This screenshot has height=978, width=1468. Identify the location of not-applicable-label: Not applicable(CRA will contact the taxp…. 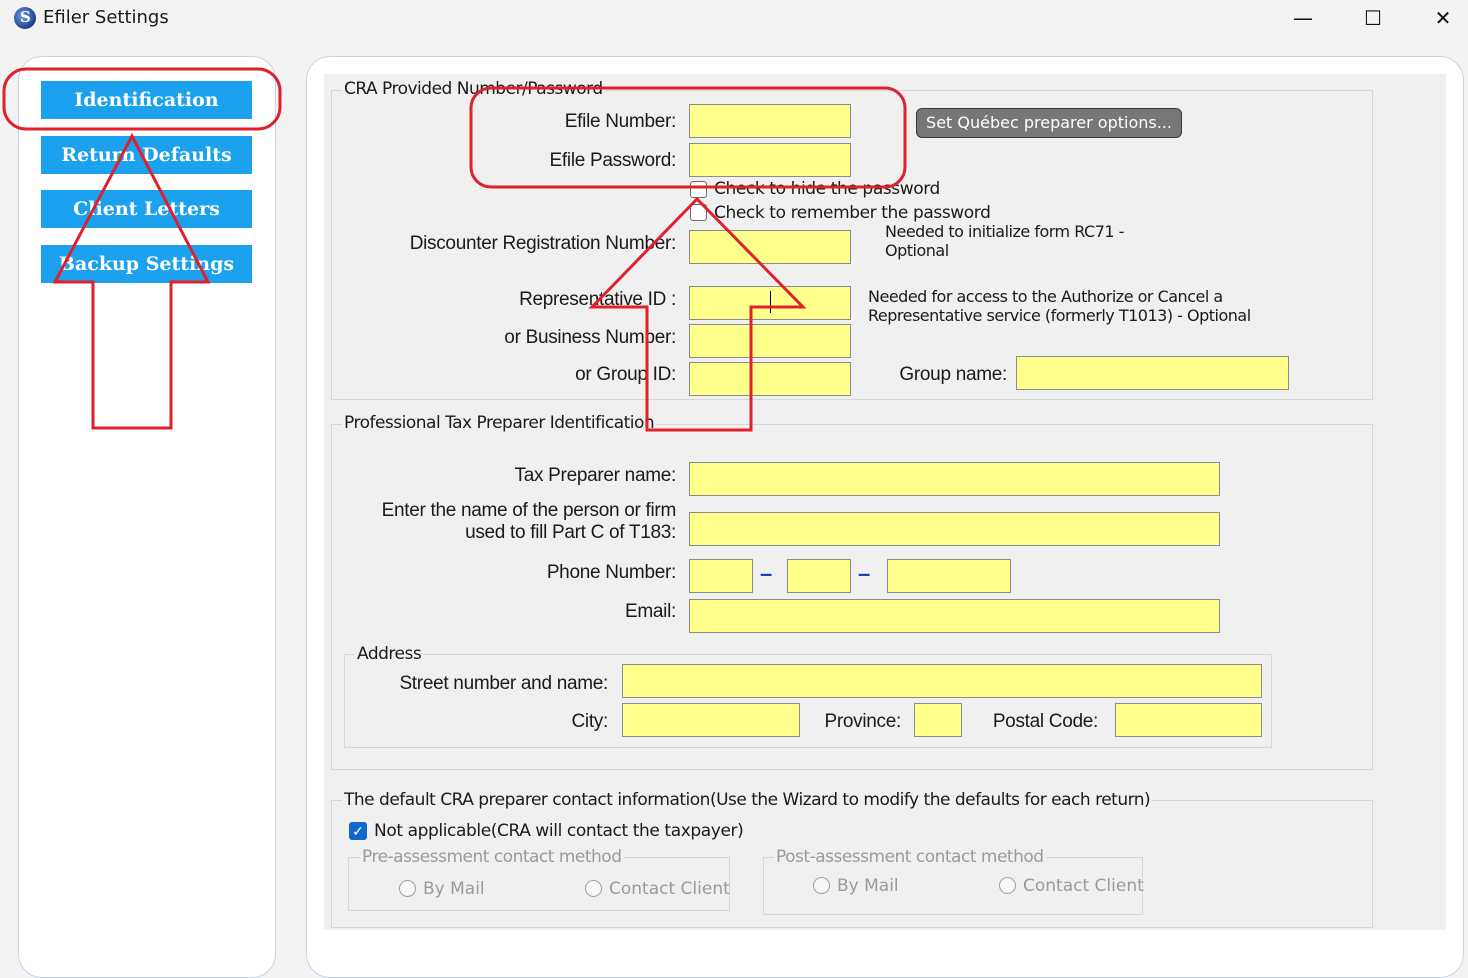
(559, 831).